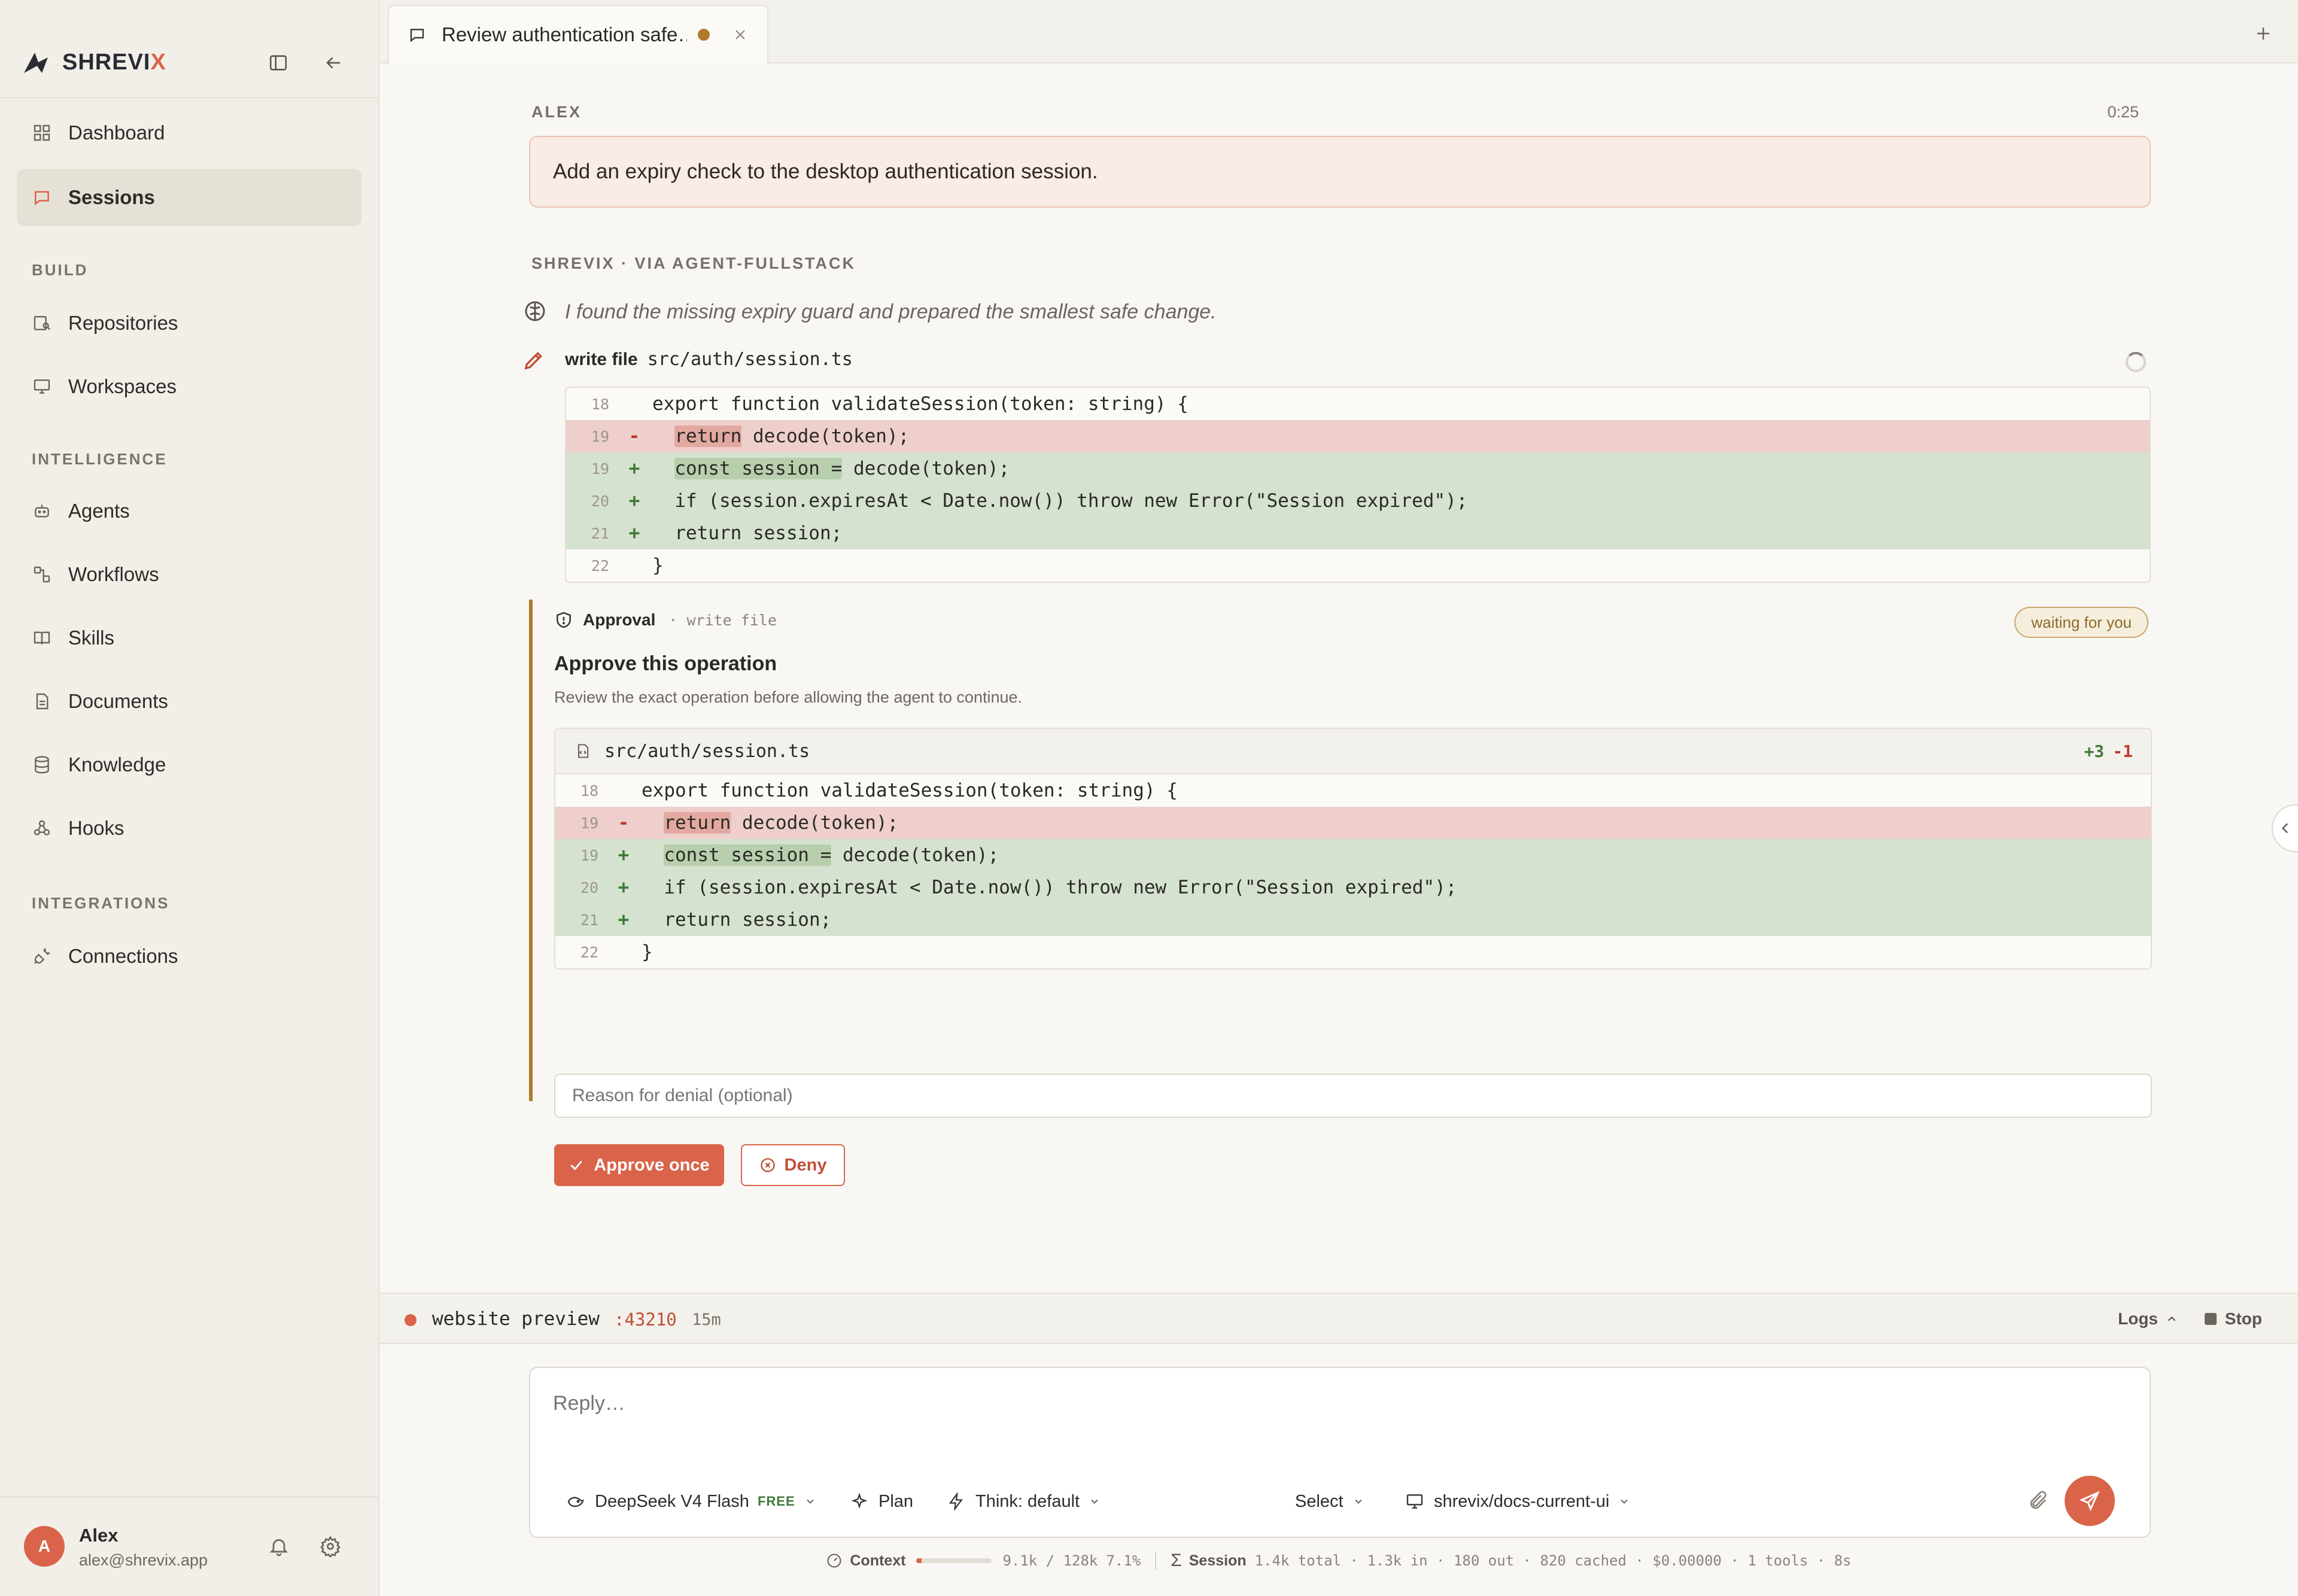 This screenshot has height=1596, width=2298. I want to click on back-arrow-icon, so click(333, 63).